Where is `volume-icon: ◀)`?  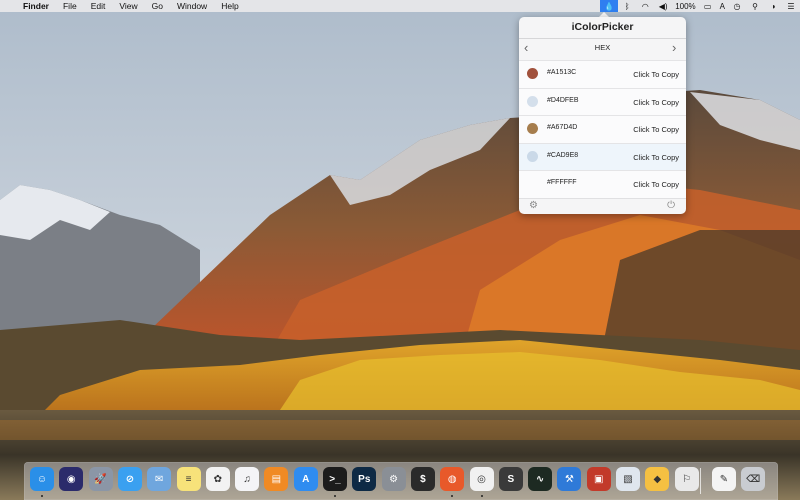
volume-icon: ◀) is located at coordinates (663, 6).